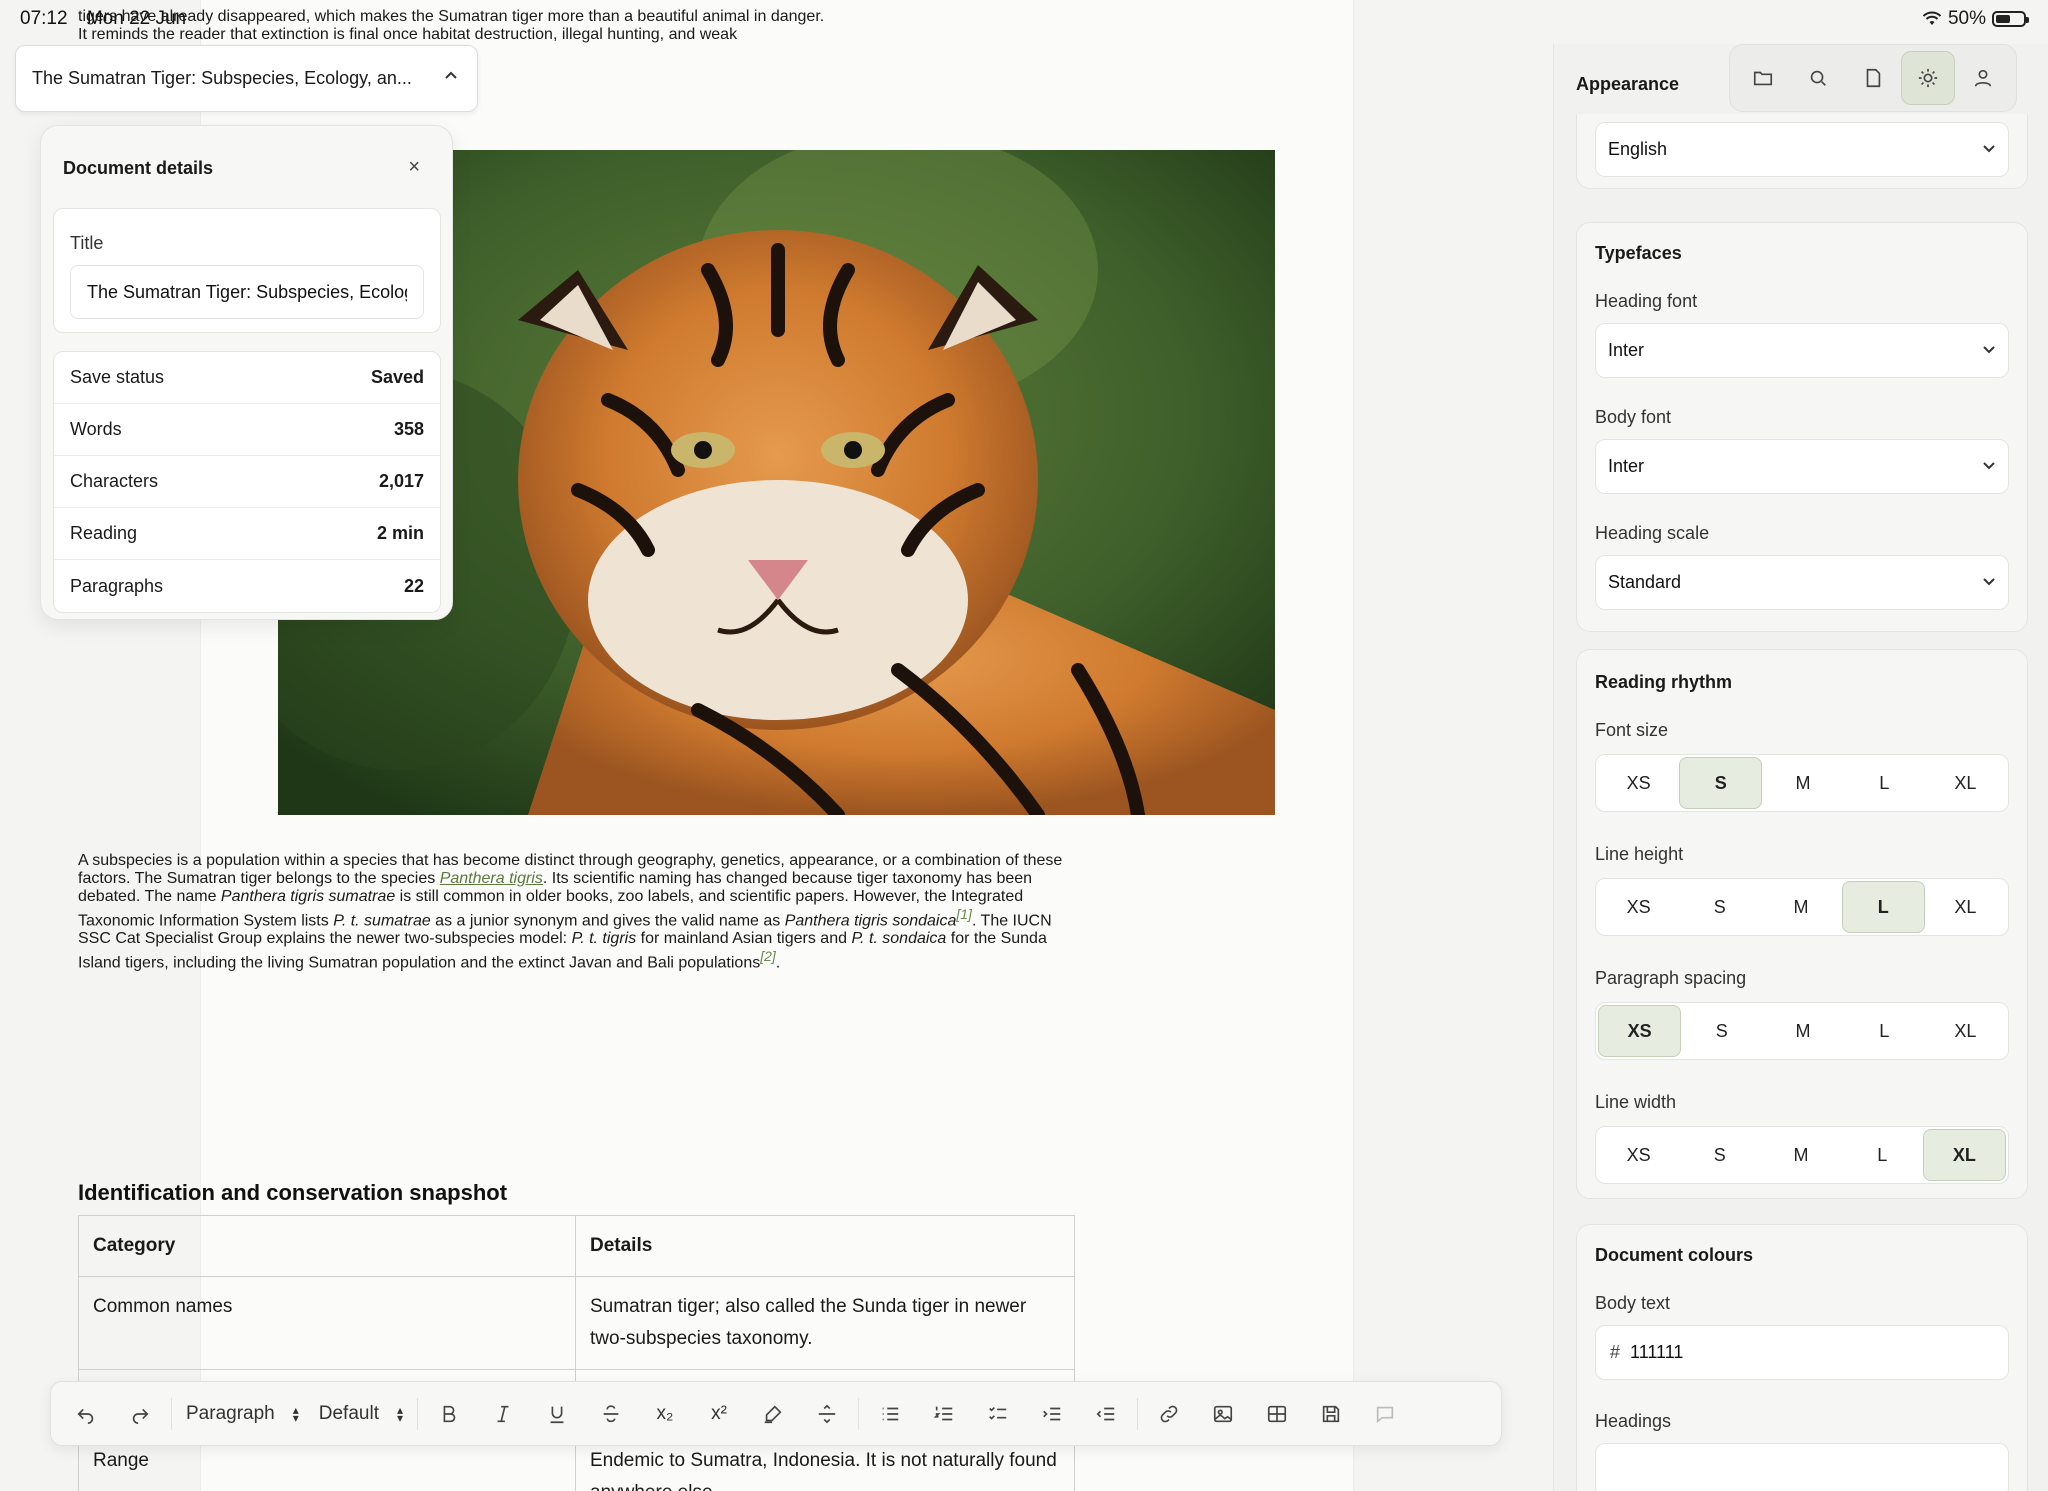 Image resolution: width=2048 pixels, height=1491 pixels. Describe the element at coordinates (611, 1414) in the screenshot. I see `strikethrough-icon` at that location.